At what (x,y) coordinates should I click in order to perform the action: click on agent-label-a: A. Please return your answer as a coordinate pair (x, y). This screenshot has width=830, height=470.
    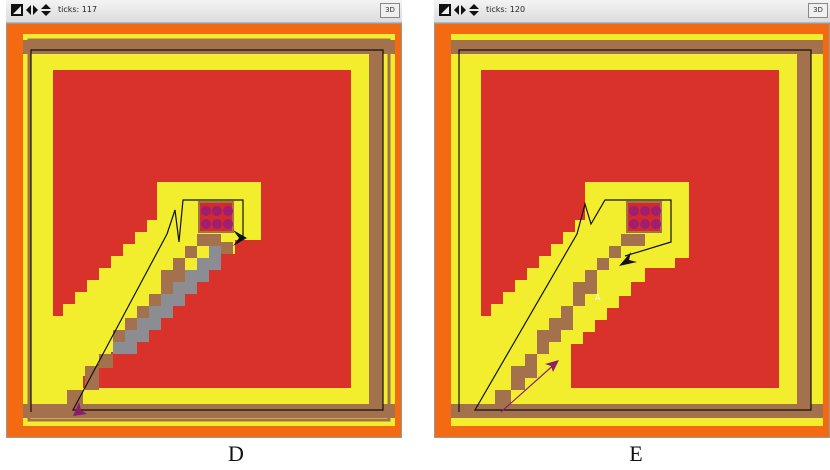
    Looking at the image, I should click on (598, 297).